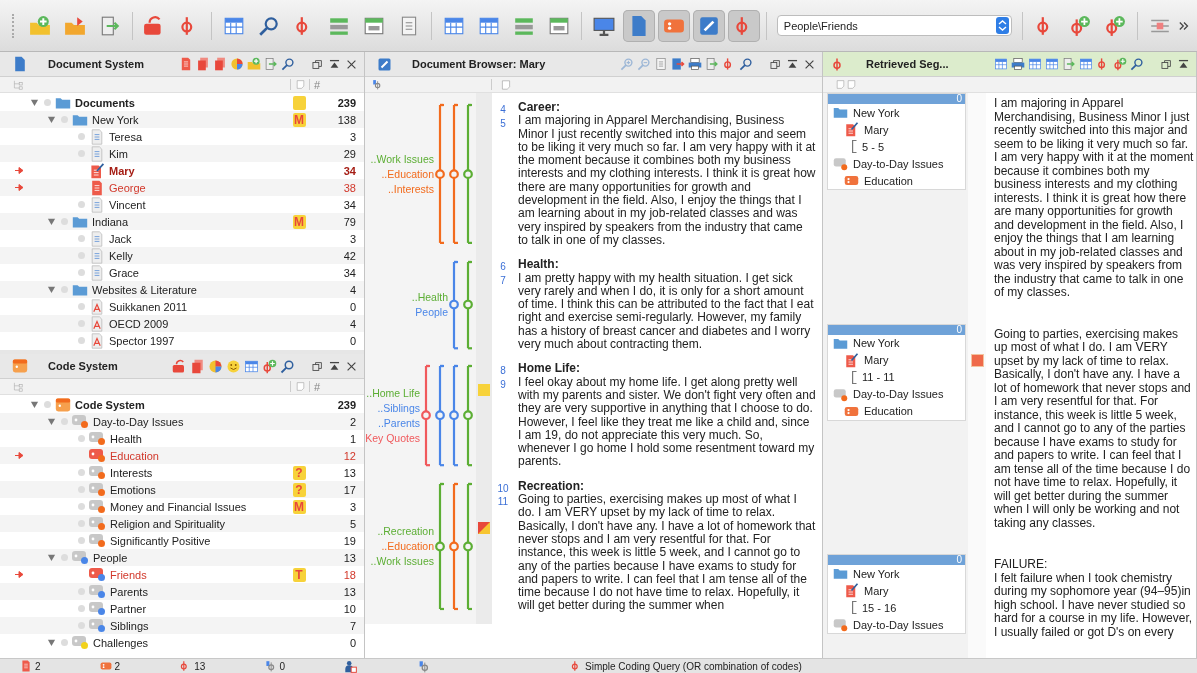  I want to click on comment-icon, so click(977, 360).